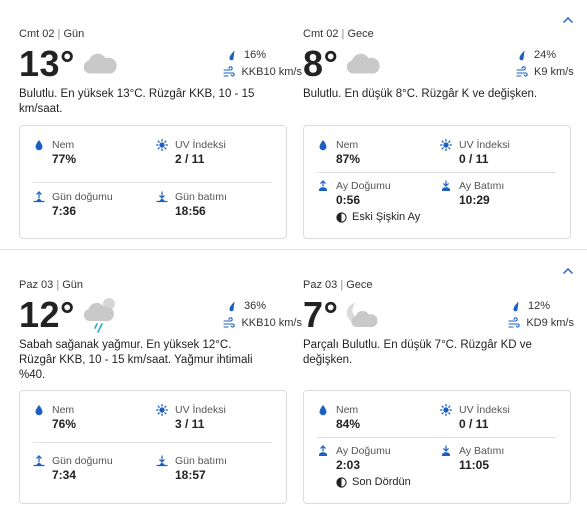 The image size is (587, 514). I want to click on moonset-icon, so click(446, 186).